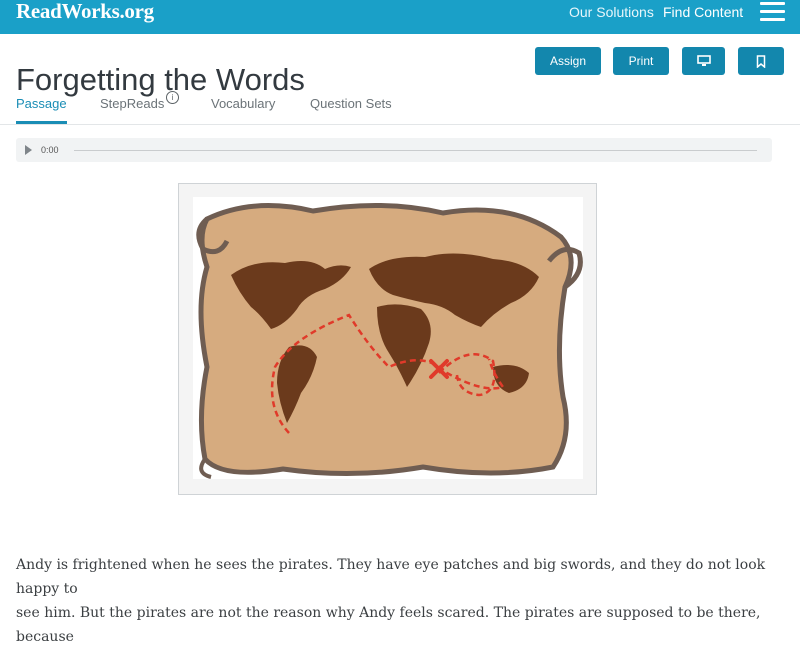  Describe the element at coordinates (611, 12) in the screenshot. I see `nav-our-solutions: Our Solutions` at that location.